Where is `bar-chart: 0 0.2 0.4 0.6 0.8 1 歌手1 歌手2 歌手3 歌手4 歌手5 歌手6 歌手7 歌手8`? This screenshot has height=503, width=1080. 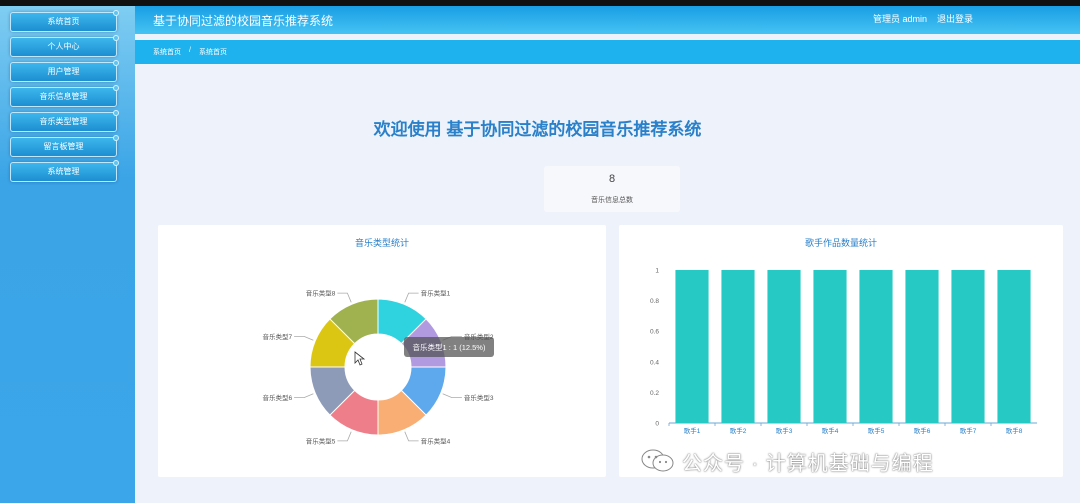 bar-chart: 0 0.2 0.4 0.6 0.8 1 歌手1 歌手2 歌手3 歌手4 歌手5 歌手6 歌手7 歌手8 is located at coordinates (843, 351).